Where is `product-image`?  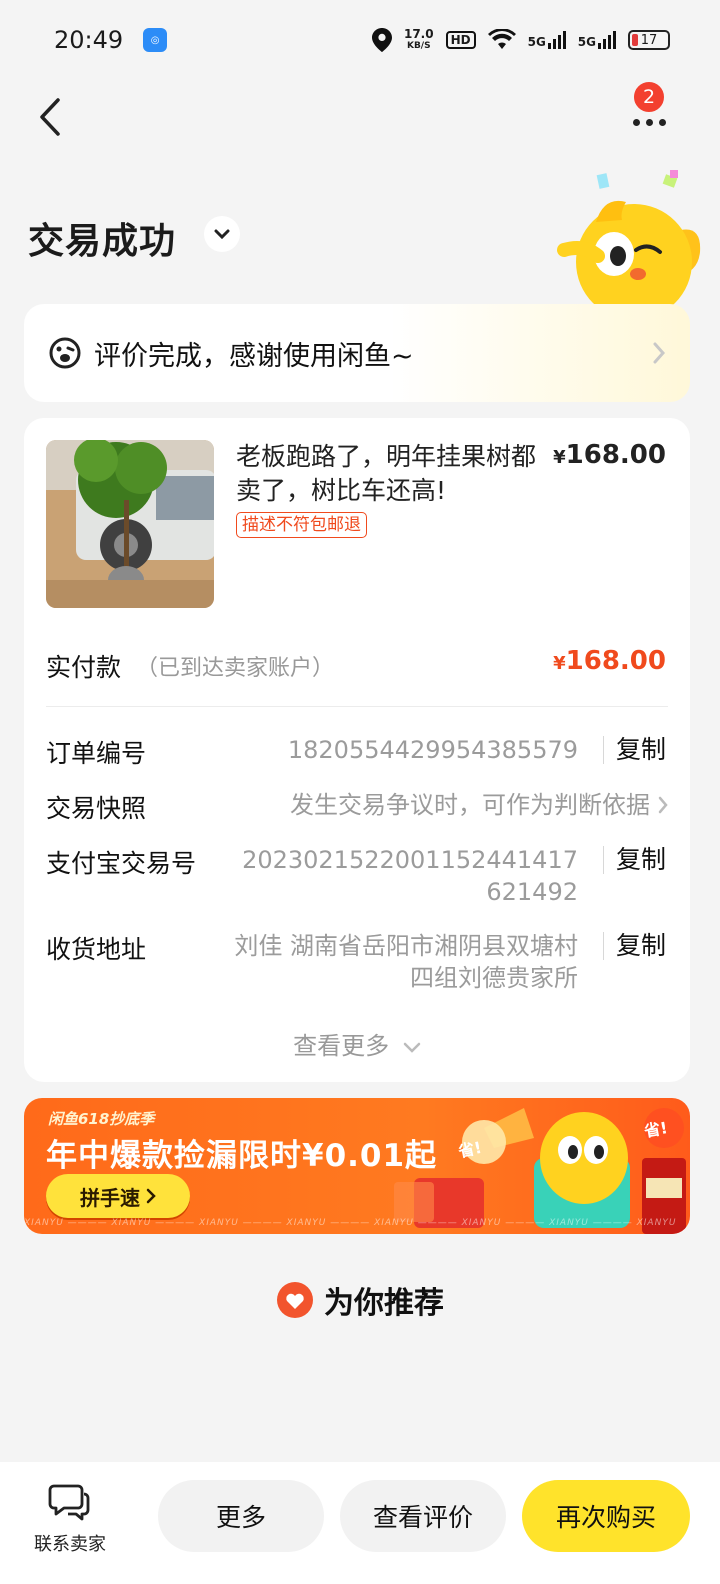
product-image is located at coordinates (130, 524).